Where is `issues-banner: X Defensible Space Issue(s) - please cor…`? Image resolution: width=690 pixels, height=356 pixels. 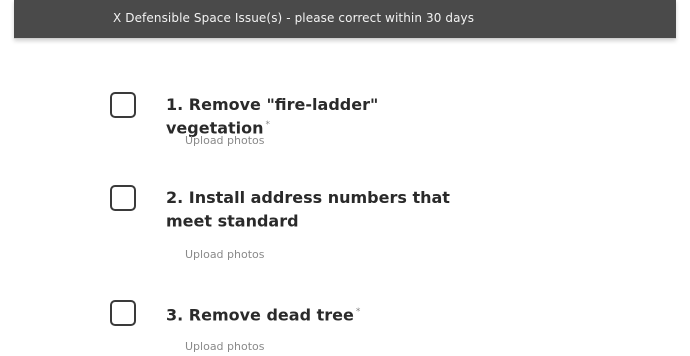 issues-banner: X Defensible Space Issue(s) - please cor… is located at coordinates (345, 19).